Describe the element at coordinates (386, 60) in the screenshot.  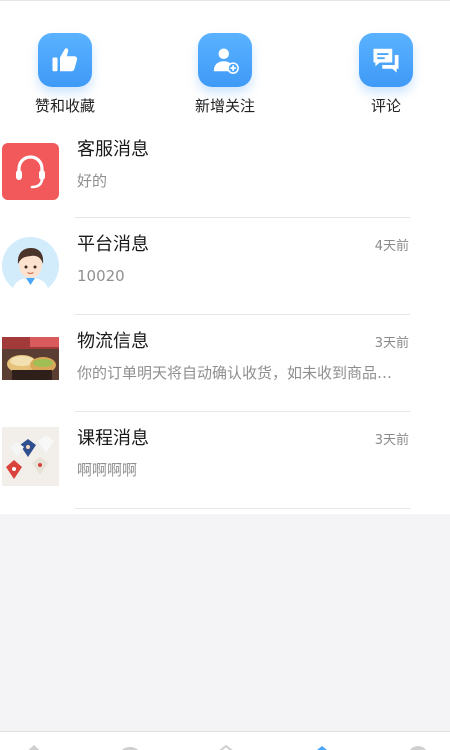
I see `comment-icon` at that location.